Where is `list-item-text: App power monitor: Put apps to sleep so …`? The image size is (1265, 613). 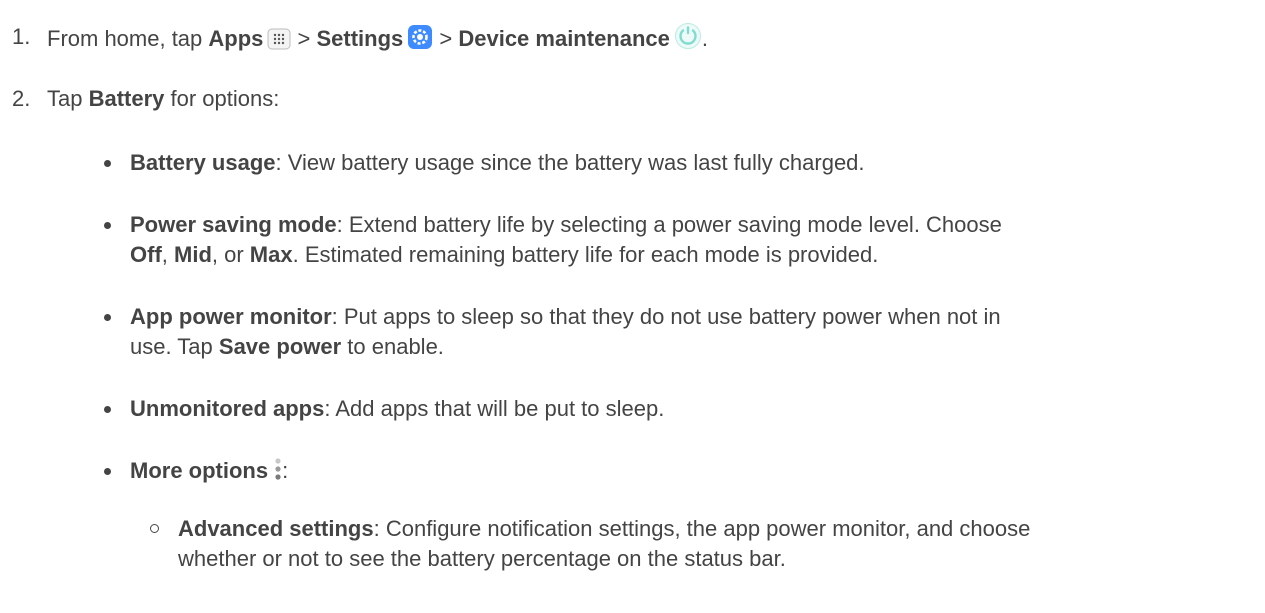
list-item-text: App power monitor: Put apps to sleep so … is located at coordinates (565, 331).